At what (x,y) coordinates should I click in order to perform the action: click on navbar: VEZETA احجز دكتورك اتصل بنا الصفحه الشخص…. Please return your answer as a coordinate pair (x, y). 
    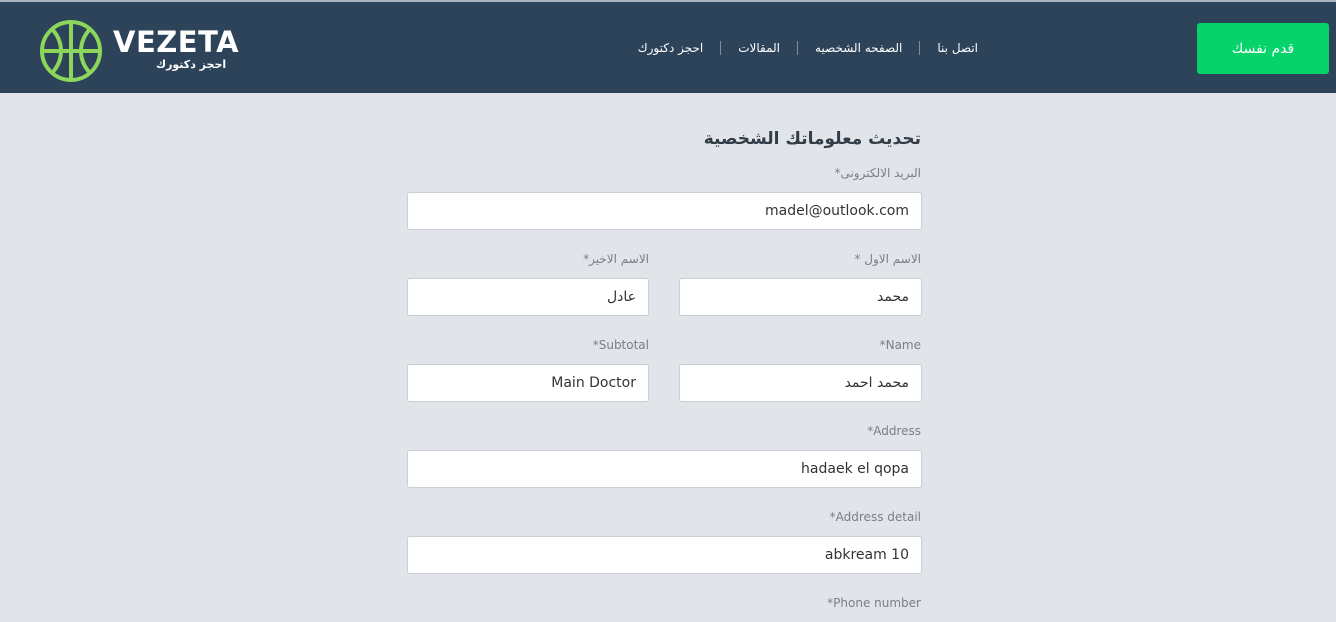
    Looking at the image, I should click on (668, 47).